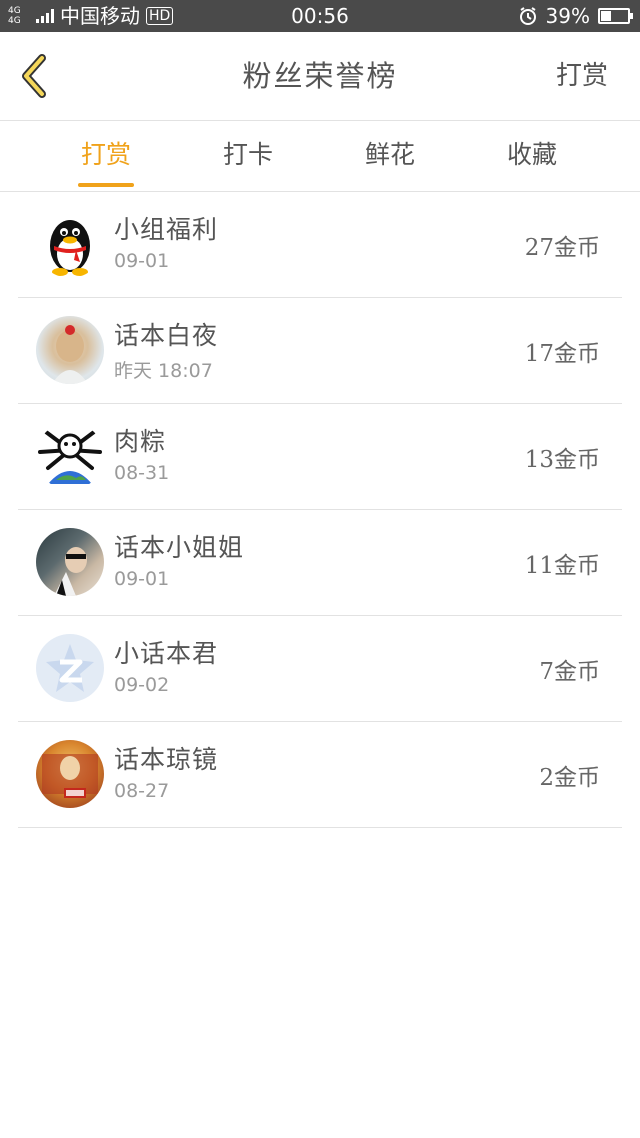  Describe the element at coordinates (142, 473) in the screenshot. I see `reward-date: 08-31` at that location.